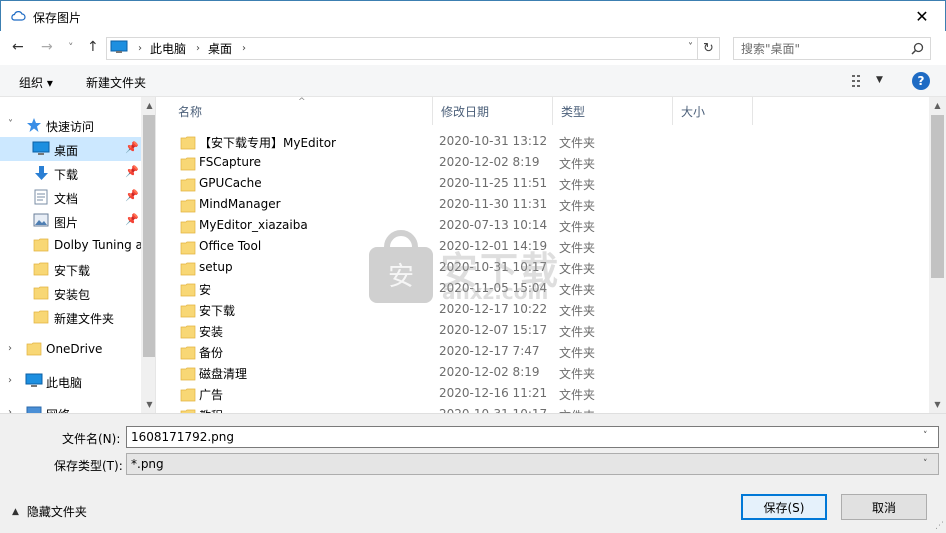 The height and width of the screenshot is (533, 946). What do you see at coordinates (493, 111) in the screenshot?
I see `column-header-date: 修改日期` at bounding box center [493, 111].